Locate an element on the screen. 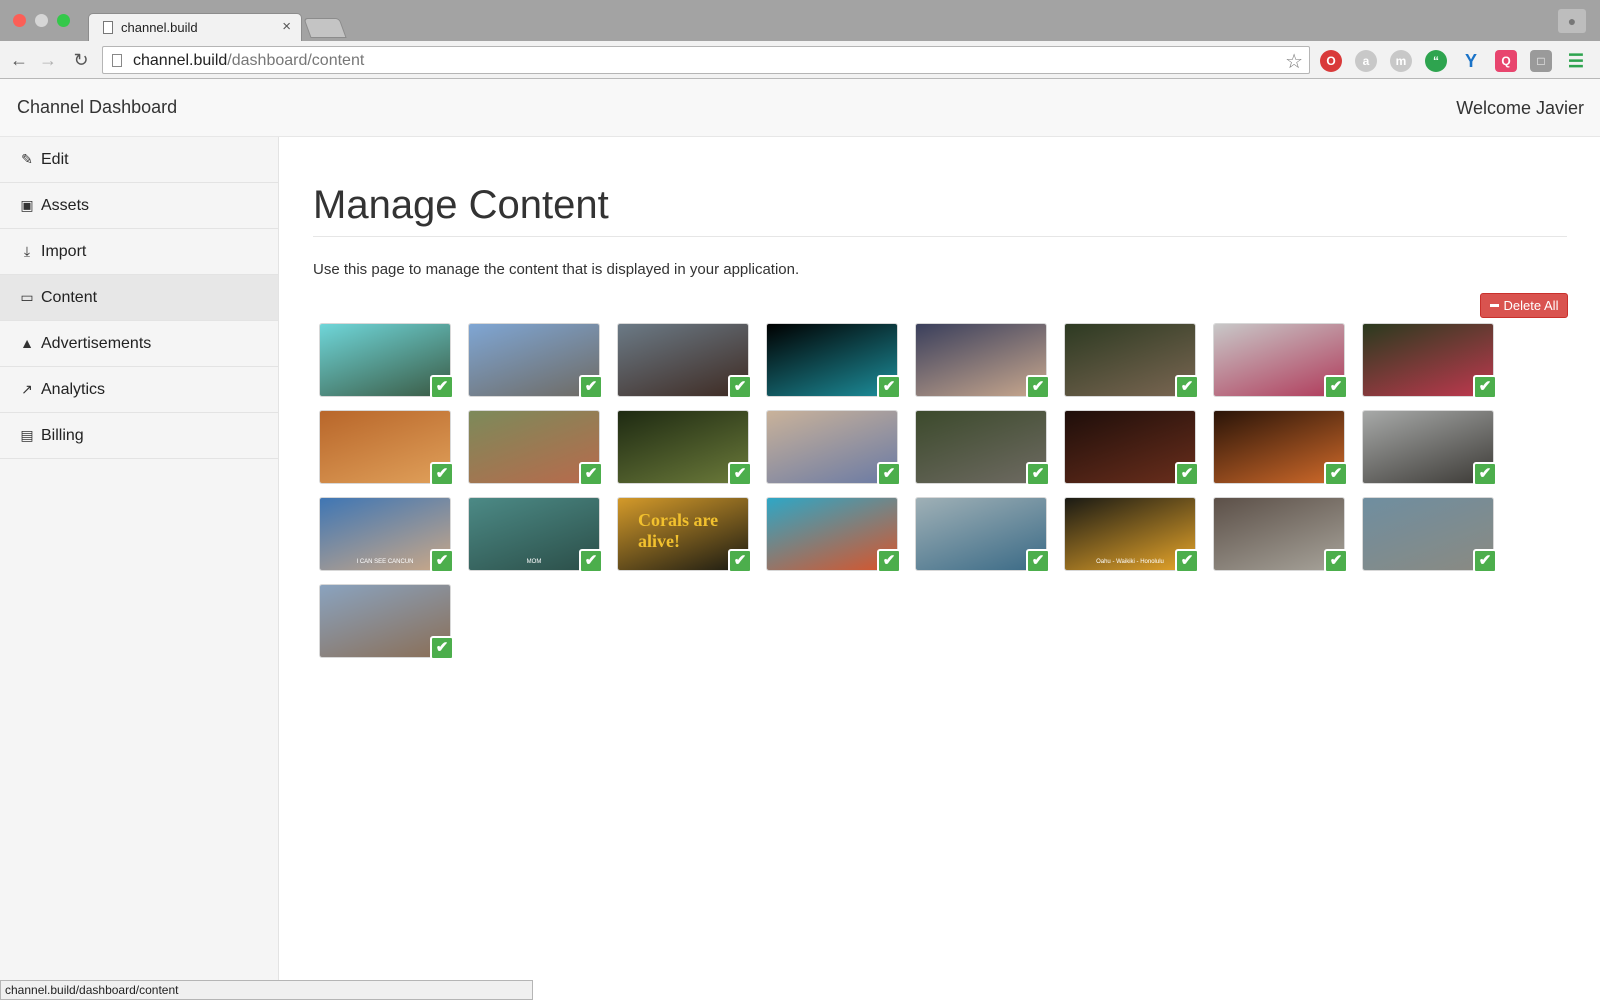 This screenshot has width=1600, height=1000. sidebar-item-label: Content is located at coordinates (69, 297).